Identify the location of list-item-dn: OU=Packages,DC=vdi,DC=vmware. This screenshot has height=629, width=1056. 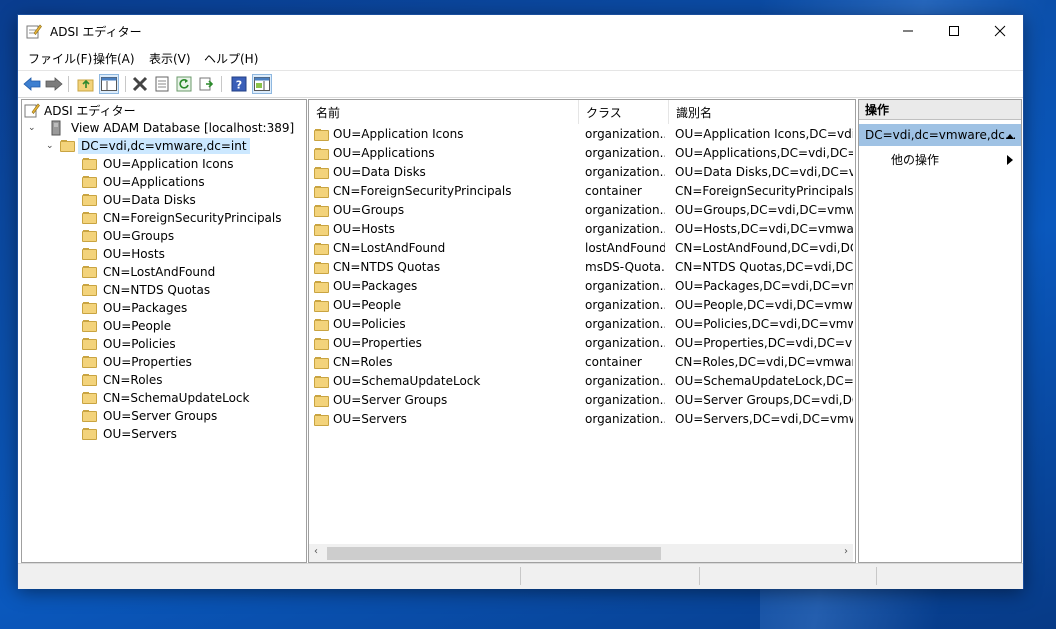
(764, 286).